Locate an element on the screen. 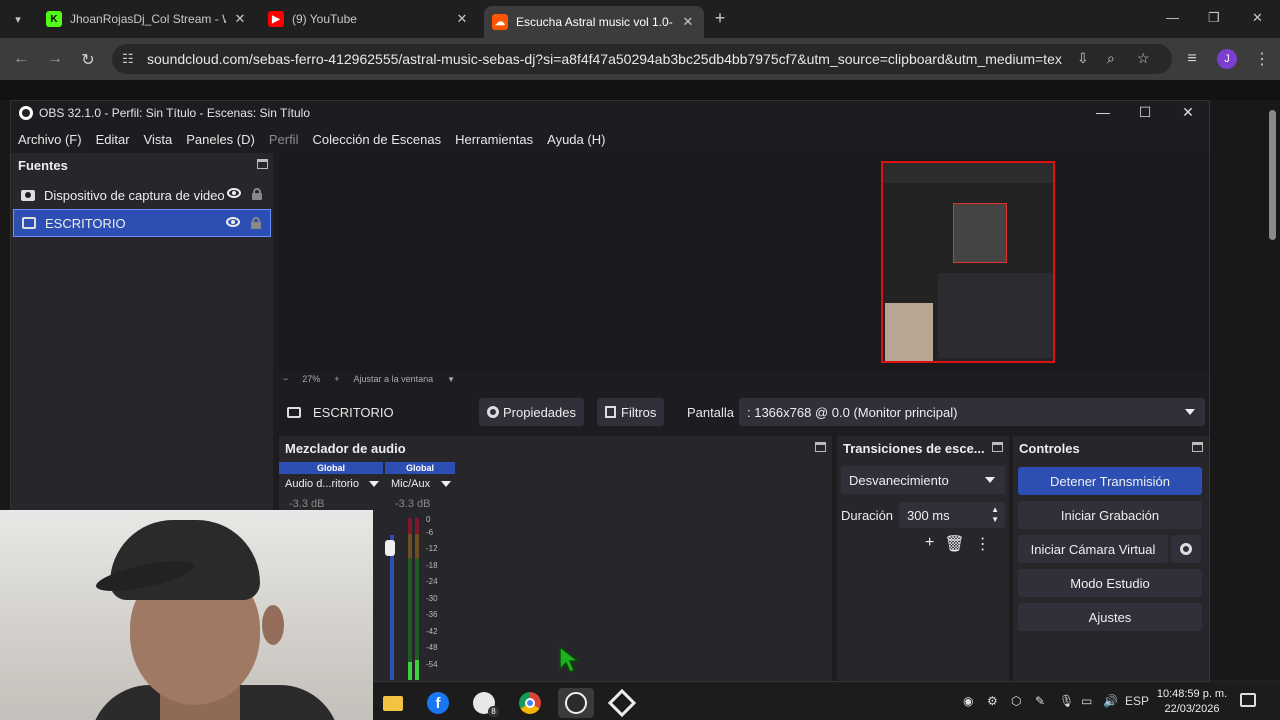  start-recording-button: Iniciar Grabación is located at coordinates (1110, 515).